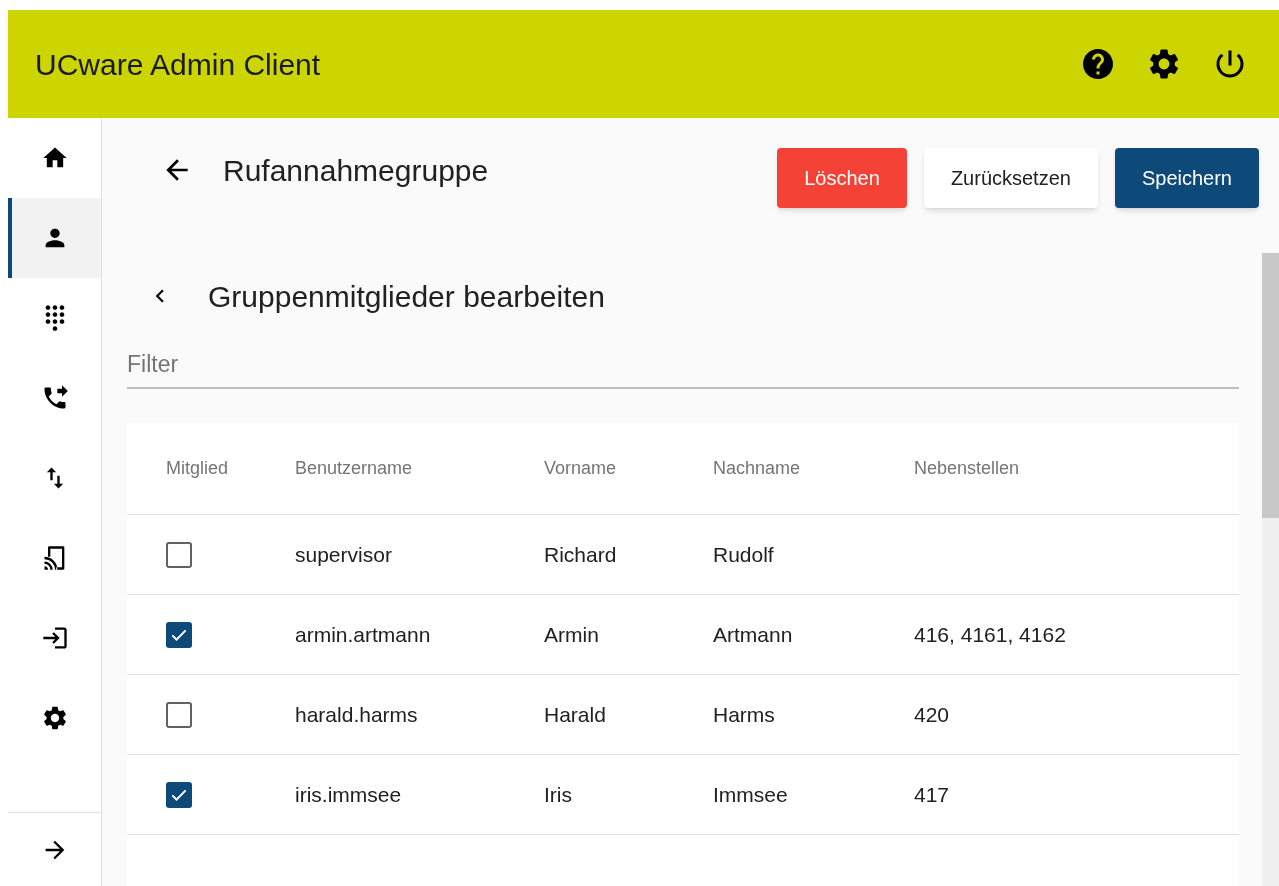 The image size is (1279, 886). I want to click on table-cell: 417, so click(932, 794).